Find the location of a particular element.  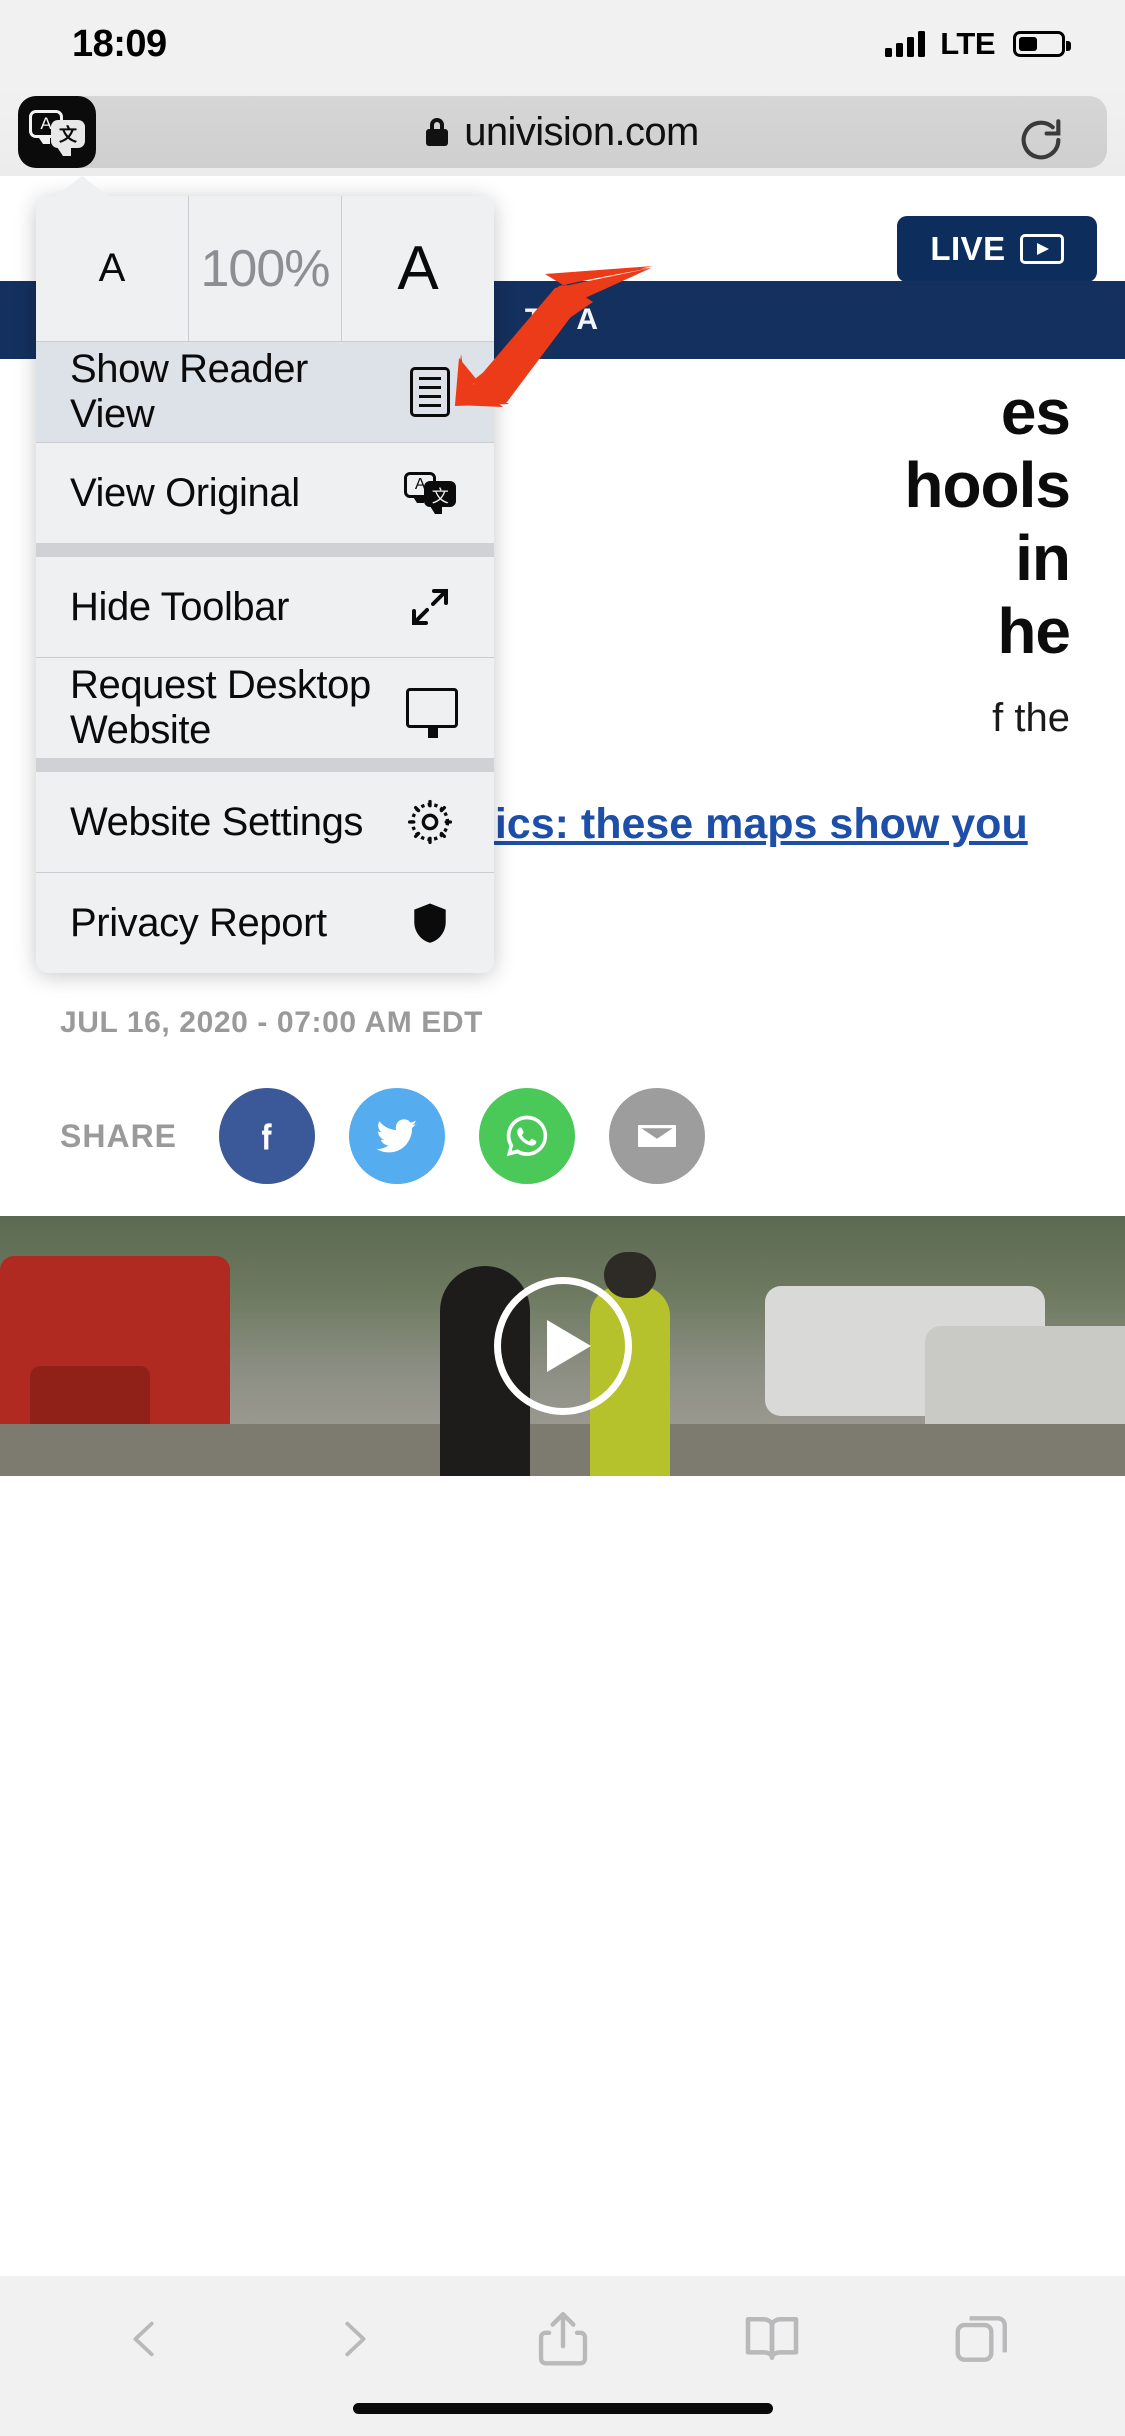

address-bar-url: univision.com is located at coordinates (581, 131).